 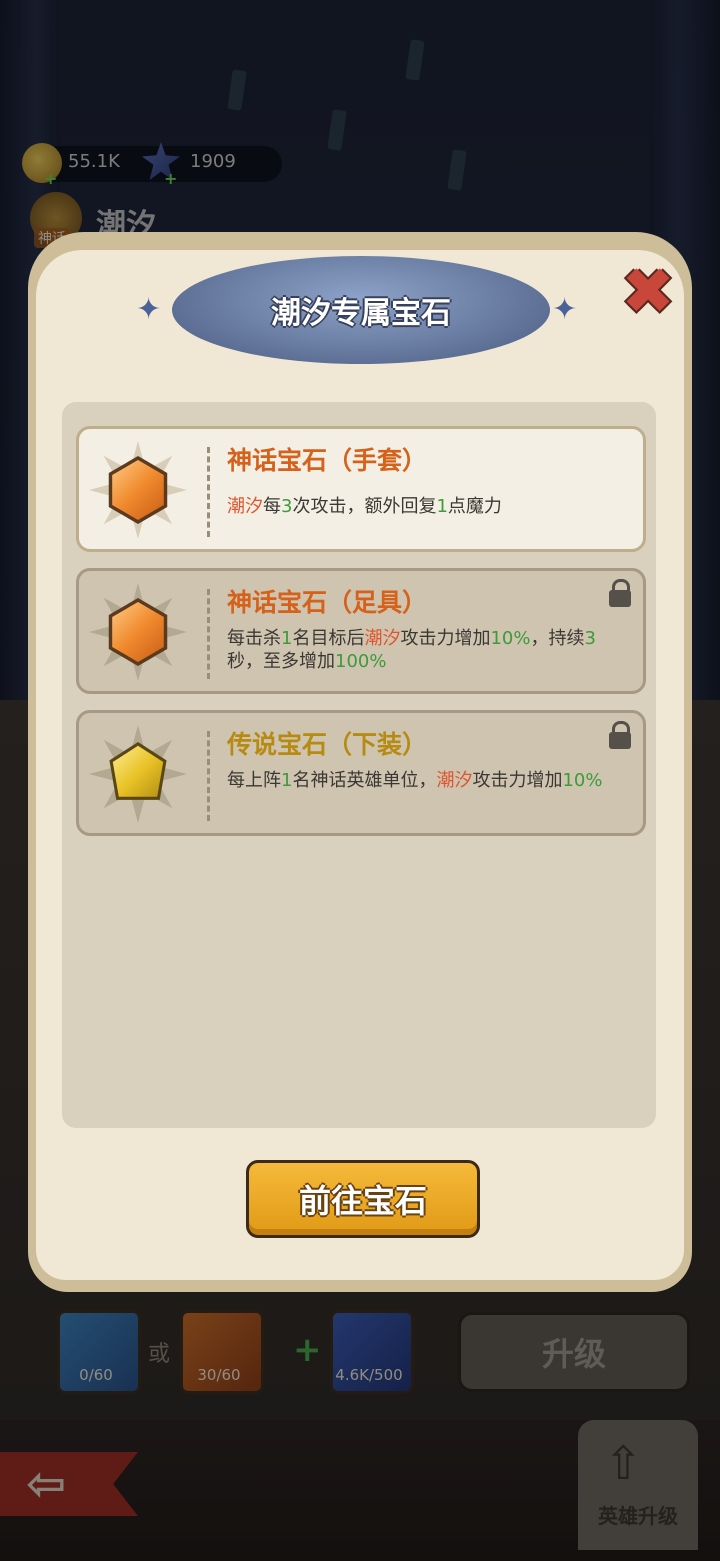 What do you see at coordinates (361, 313) in the screenshot?
I see `modal-title: 潮汐专属宝石` at bounding box center [361, 313].